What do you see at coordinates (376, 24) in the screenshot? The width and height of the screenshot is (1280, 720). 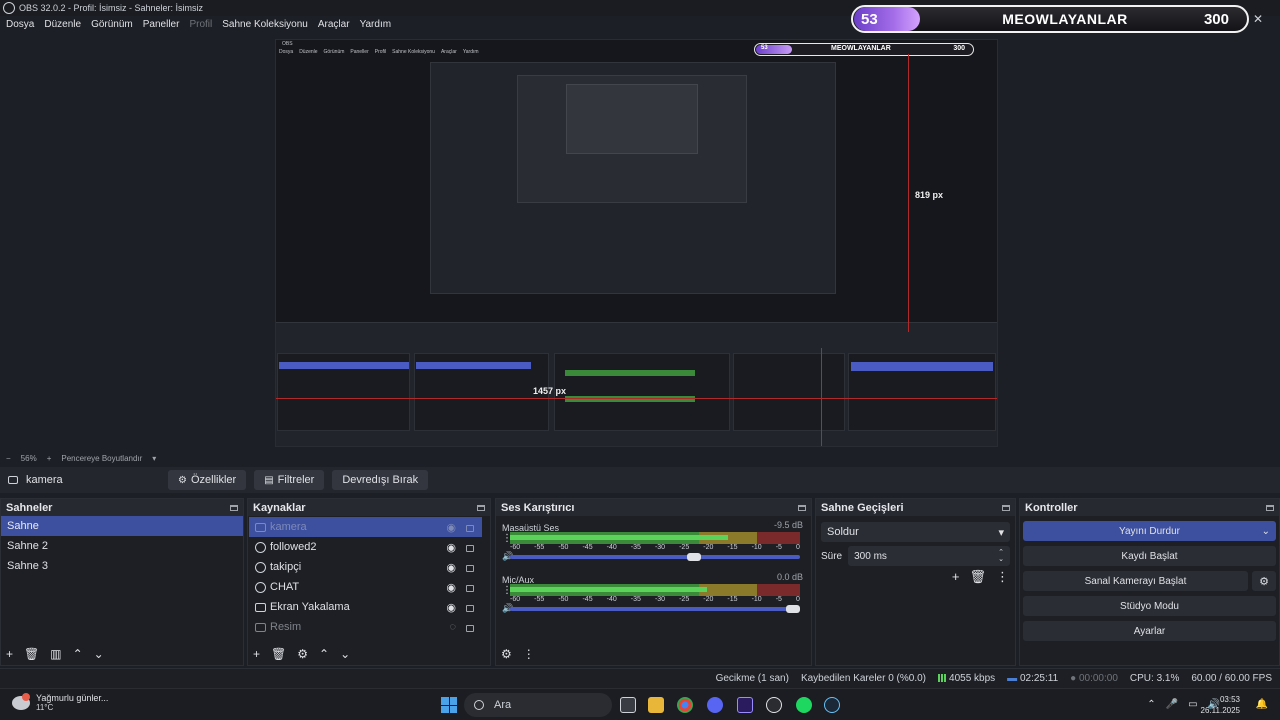 I see `menu-yardim: Yardım` at bounding box center [376, 24].